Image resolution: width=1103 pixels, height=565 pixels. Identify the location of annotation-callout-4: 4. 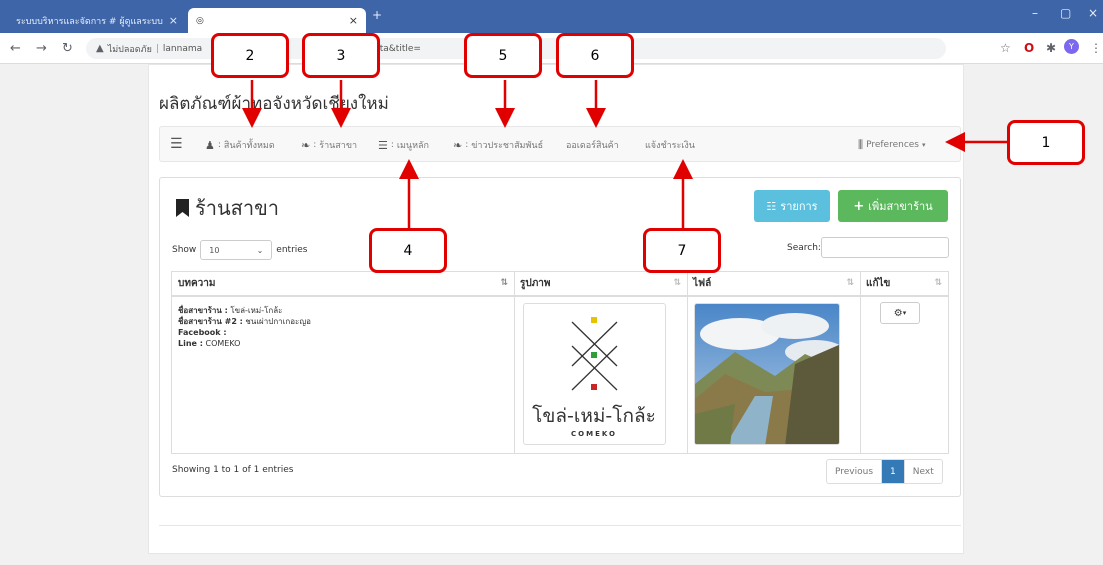
(408, 250).